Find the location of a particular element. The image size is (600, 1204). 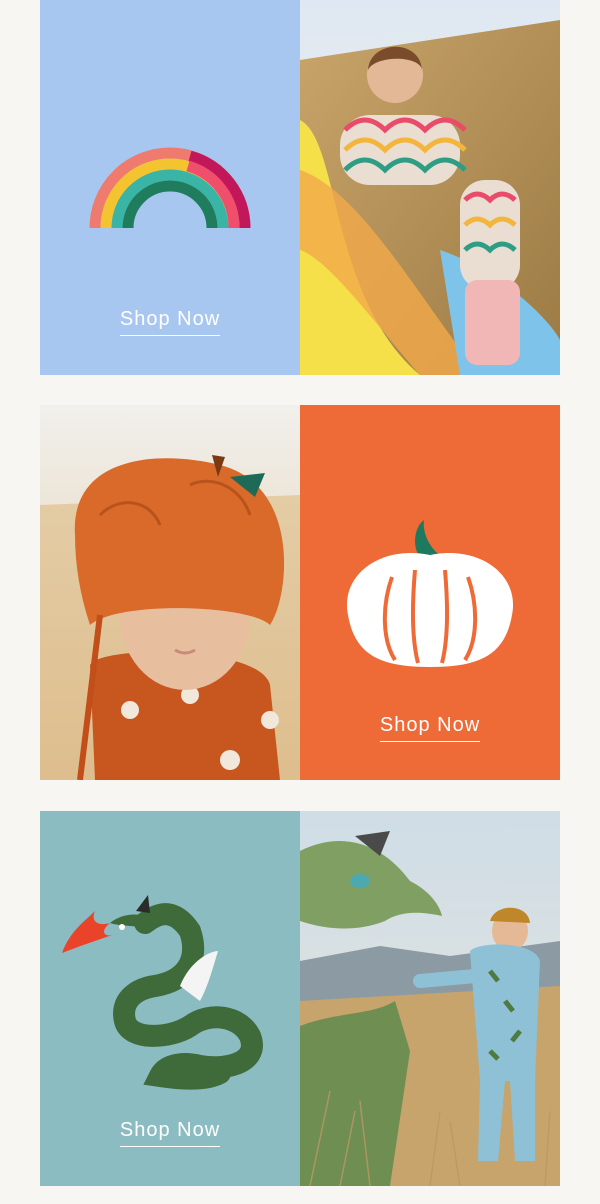

photo-dragon-scene is located at coordinates (430, 998).